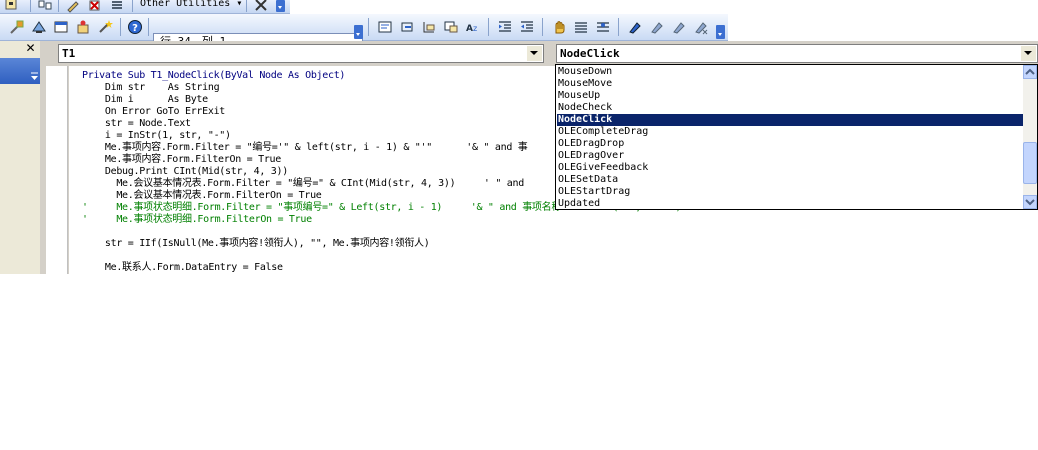 This screenshot has width=1038, height=450. What do you see at coordinates (197, 220) in the screenshot?
I see `code-line-comment: ' Me.事项状态明细.Form.FilterOn = True` at bounding box center [197, 220].